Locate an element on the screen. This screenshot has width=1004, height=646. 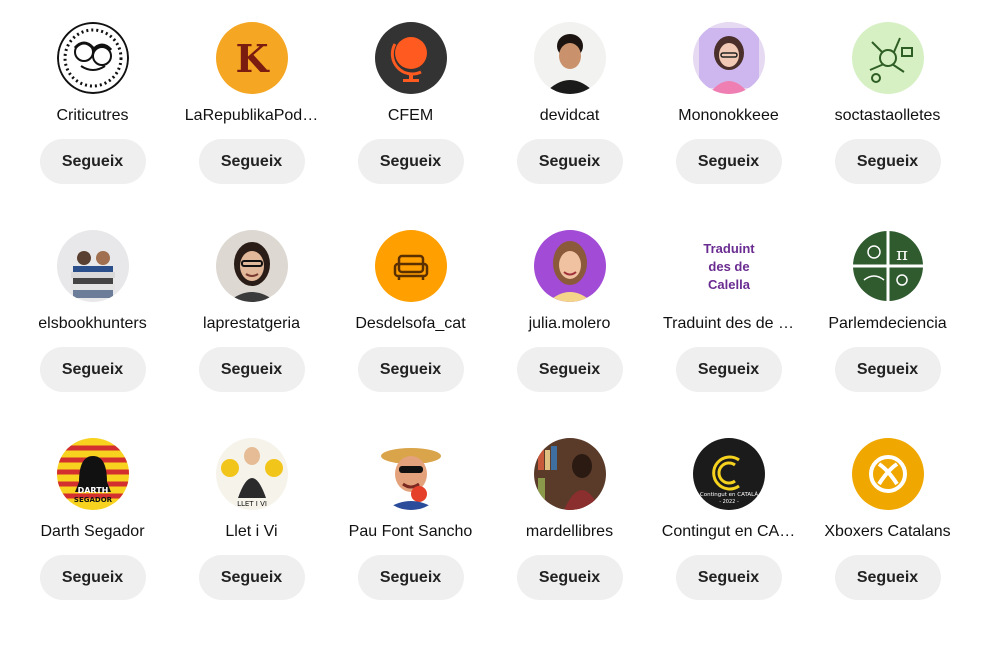
svg-text: π is located at coordinates (902, 254).